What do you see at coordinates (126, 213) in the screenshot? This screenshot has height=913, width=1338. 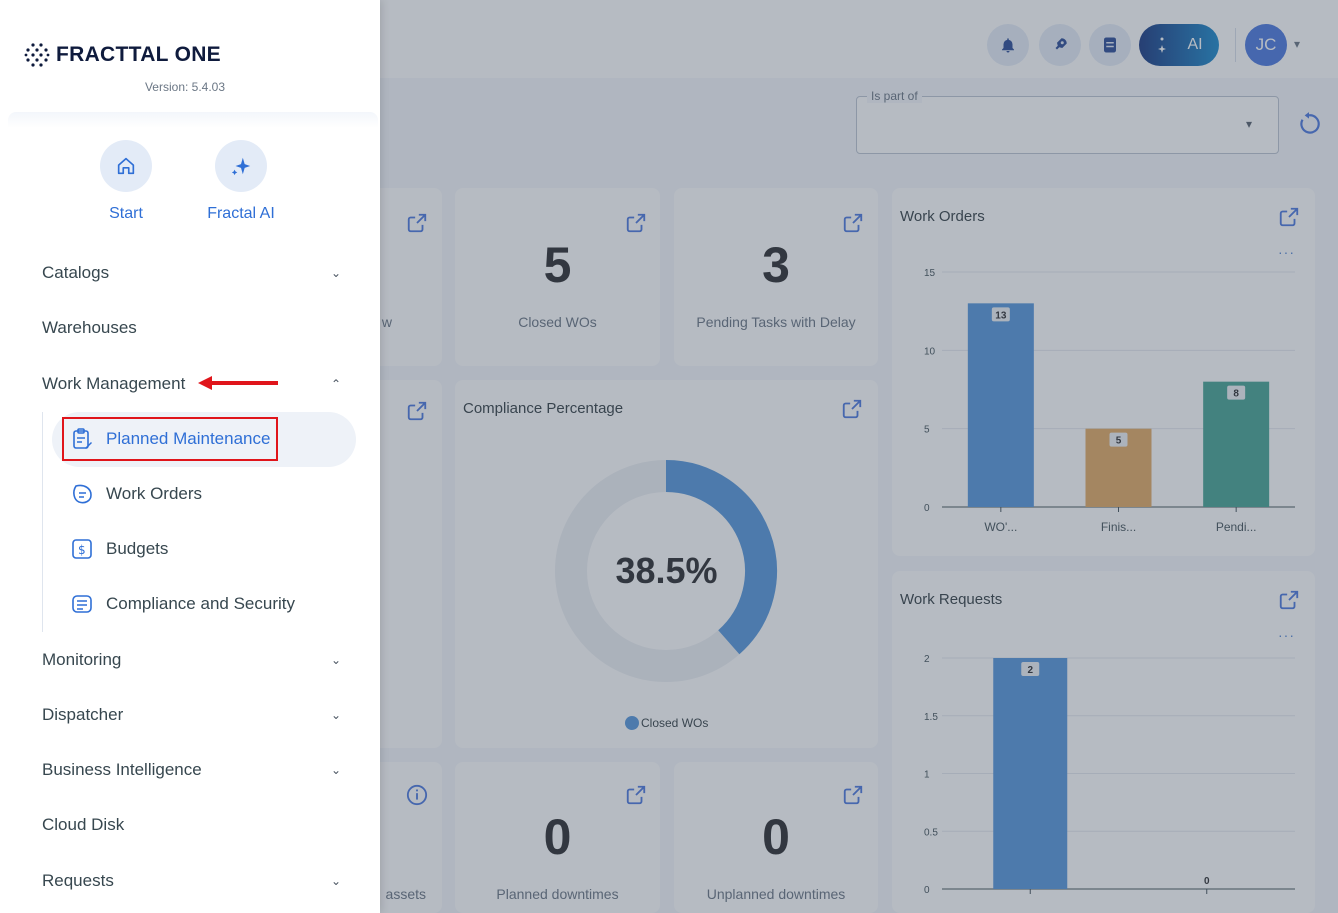 I see `quick-start-label: Start` at bounding box center [126, 213].